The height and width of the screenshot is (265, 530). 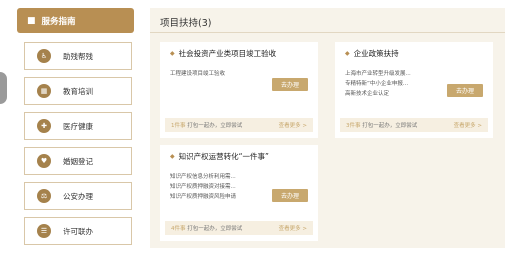 I want to click on medical-icon: ✚, so click(x=44, y=126).